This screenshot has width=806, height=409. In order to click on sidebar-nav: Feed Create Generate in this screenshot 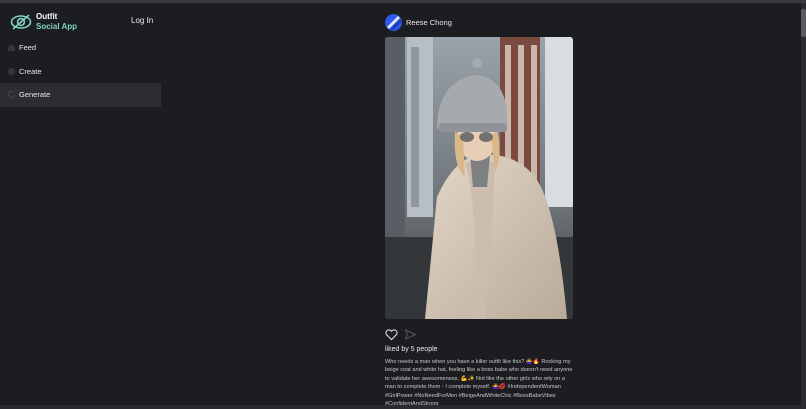, I will do `click(80, 71)`.